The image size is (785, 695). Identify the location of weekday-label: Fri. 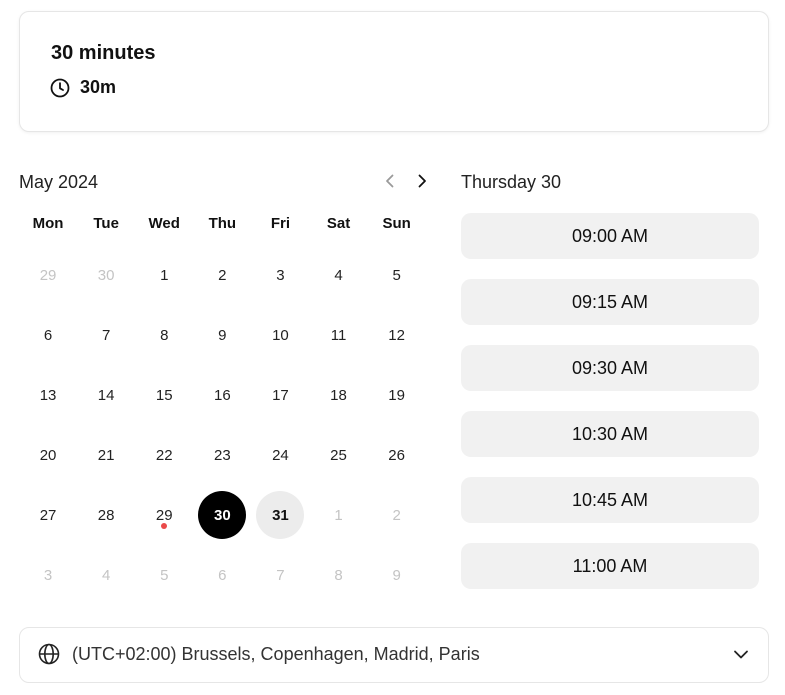
(280, 223).